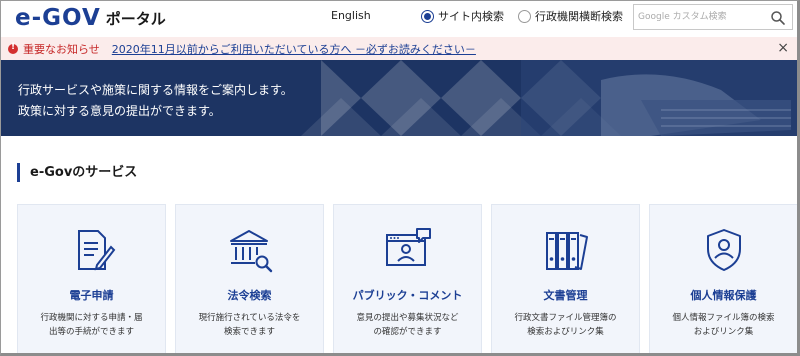 Image resolution: width=800 pixels, height=356 pixels. Describe the element at coordinates (249, 325) in the screenshot. I see `card-desc: 現行施行されている法令を 検索できます` at that location.